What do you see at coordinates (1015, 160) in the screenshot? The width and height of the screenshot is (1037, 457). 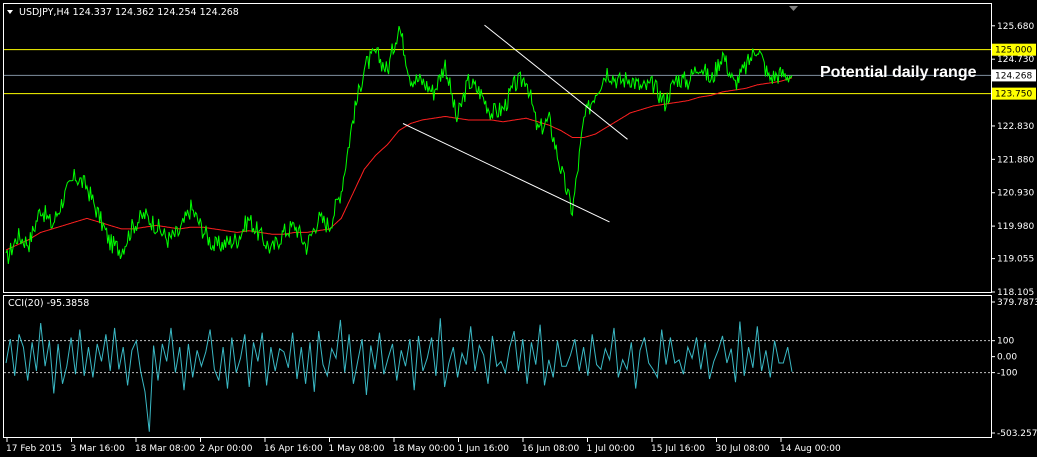 I see `price-tick-label: 121.880` at bounding box center [1015, 160].